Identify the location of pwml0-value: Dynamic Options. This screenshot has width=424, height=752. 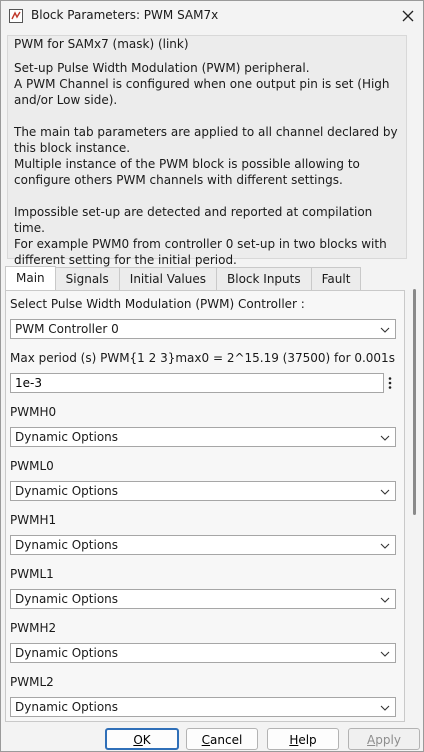
(67, 491).